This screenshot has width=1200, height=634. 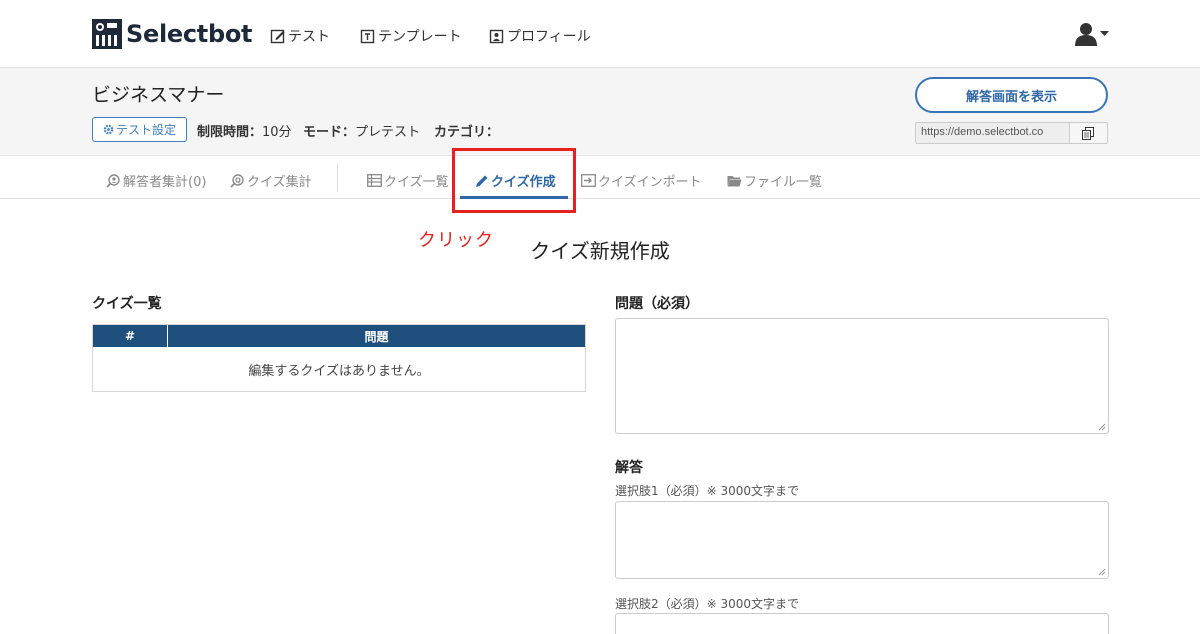 I want to click on logo-text: Selectbot, so click(x=189, y=34).